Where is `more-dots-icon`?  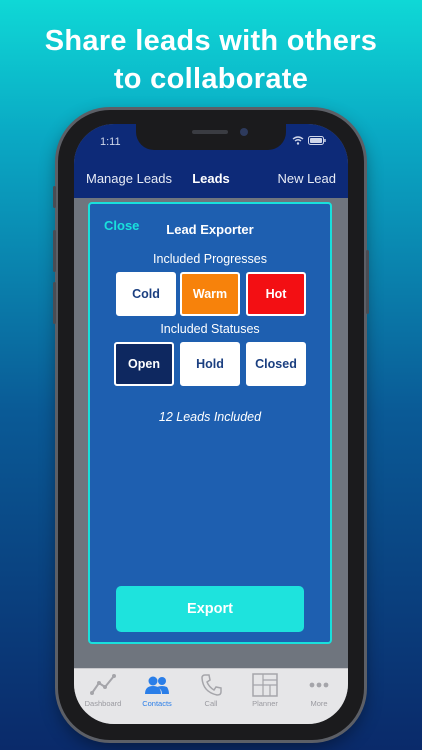 more-dots-icon is located at coordinates (319, 685).